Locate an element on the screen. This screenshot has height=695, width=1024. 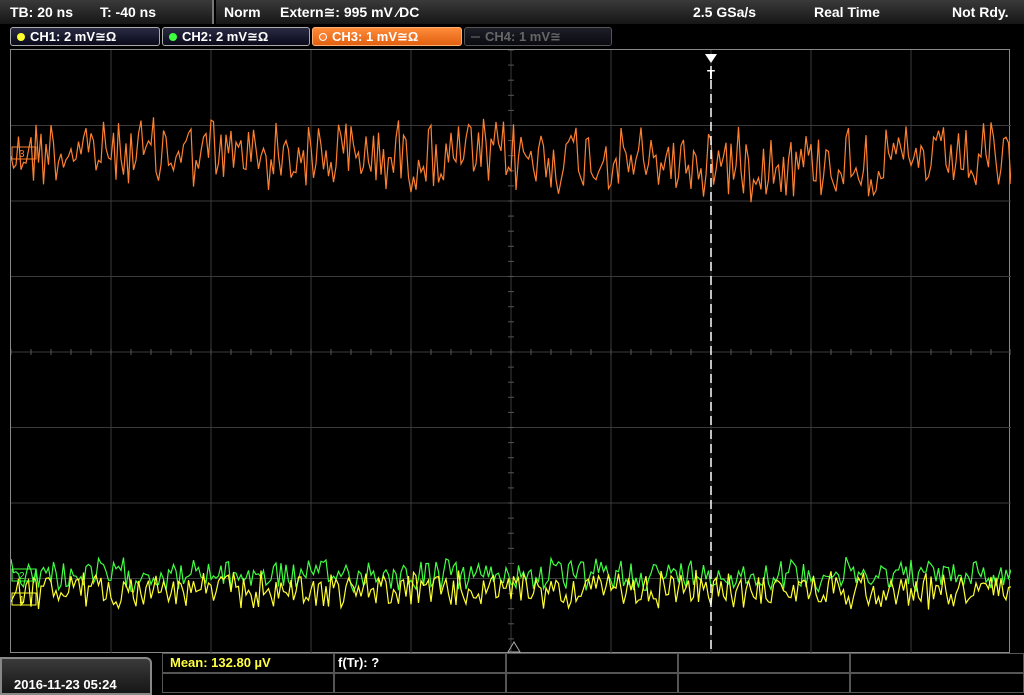
ch2-dot-icon is located at coordinates (173, 36).